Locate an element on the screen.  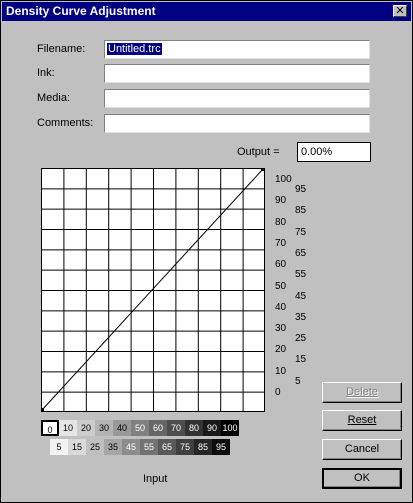
ink-label: Ink: is located at coordinates (46, 73).